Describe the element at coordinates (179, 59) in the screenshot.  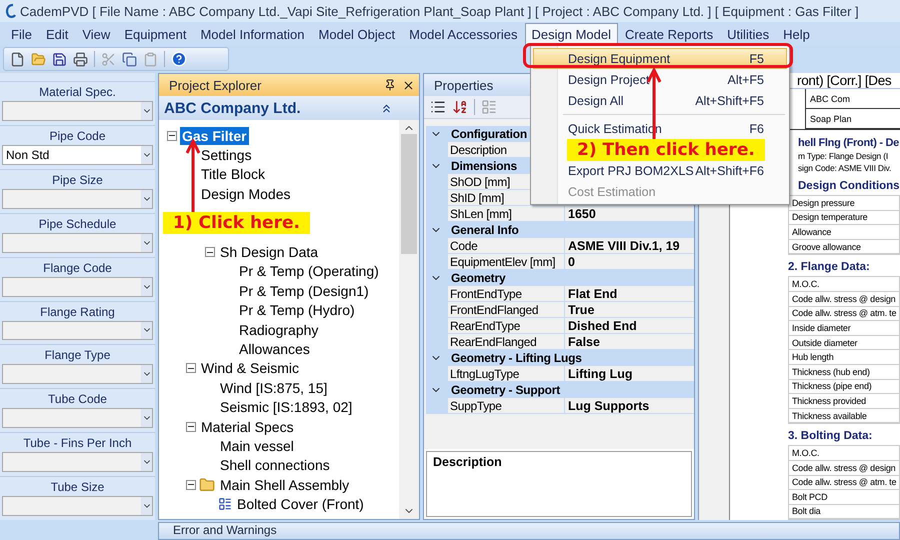
I see `help-icon` at that location.